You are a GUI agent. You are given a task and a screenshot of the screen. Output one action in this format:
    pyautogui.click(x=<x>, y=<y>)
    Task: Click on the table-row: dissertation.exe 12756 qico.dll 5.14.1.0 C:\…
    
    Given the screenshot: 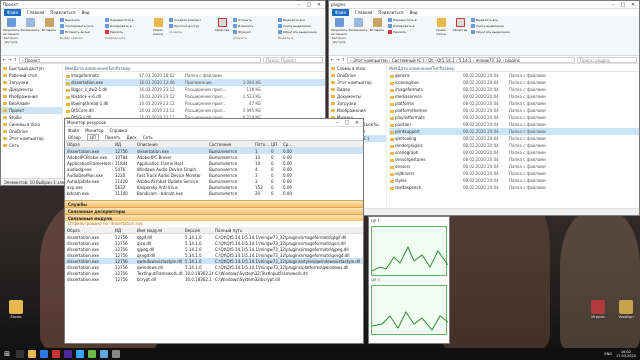 What is the action you would take?
    pyautogui.click(x=214, y=243)
    